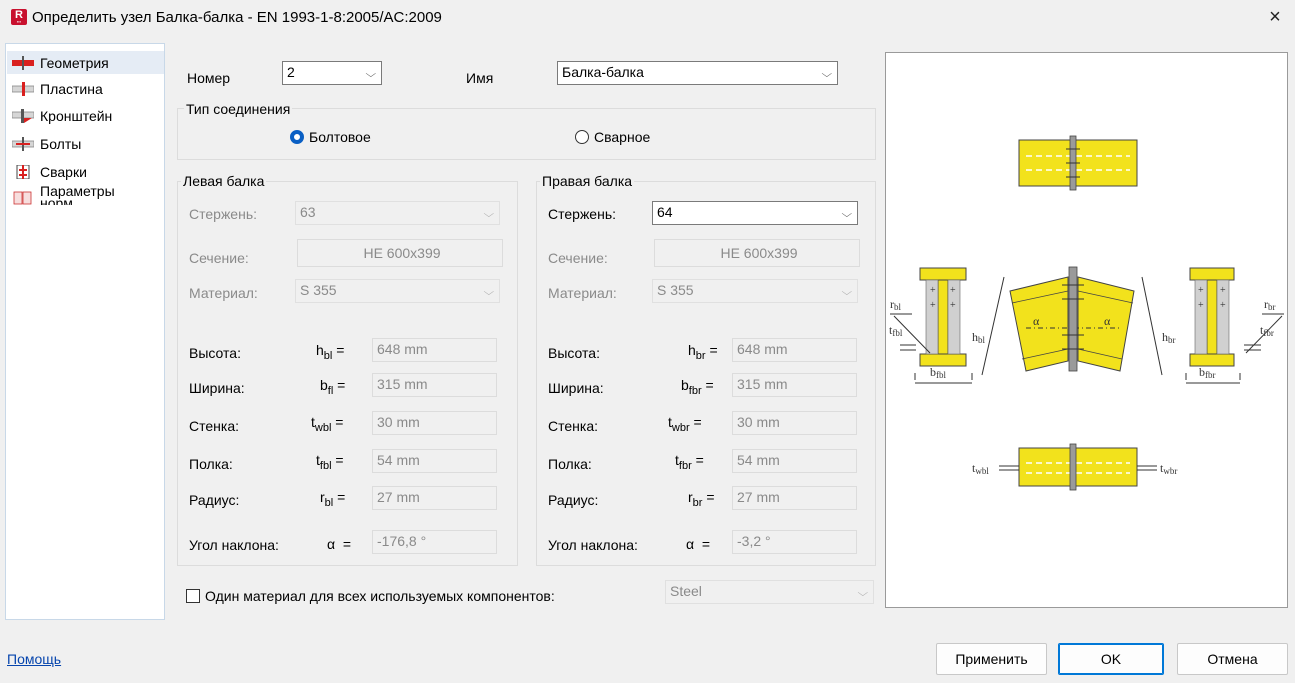  I want to click on right-width-field: 315 mm, so click(794, 385).